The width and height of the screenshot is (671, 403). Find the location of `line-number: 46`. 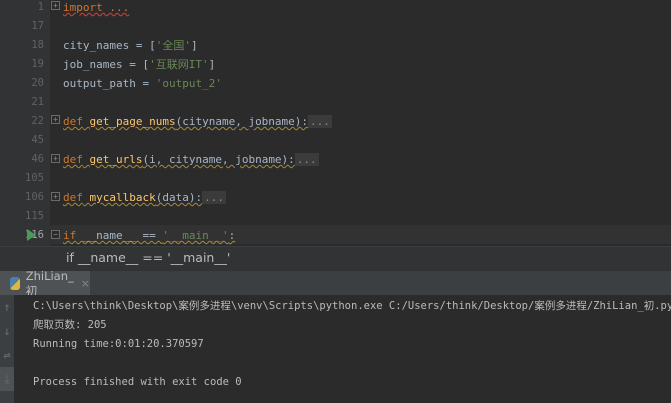

line-number: 46 is located at coordinates (37, 159).